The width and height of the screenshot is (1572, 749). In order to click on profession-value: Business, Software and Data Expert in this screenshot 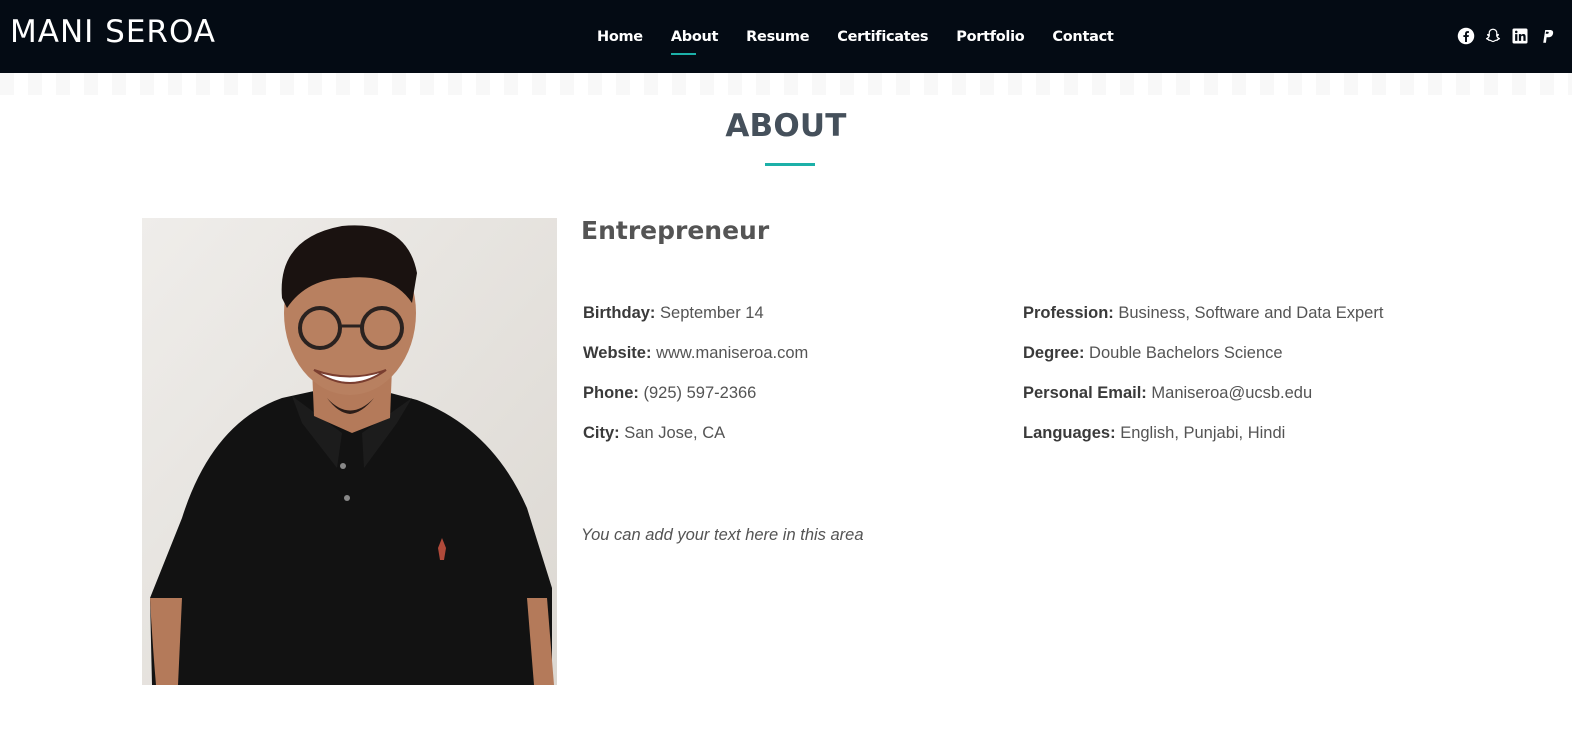, I will do `click(1251, 313)`.